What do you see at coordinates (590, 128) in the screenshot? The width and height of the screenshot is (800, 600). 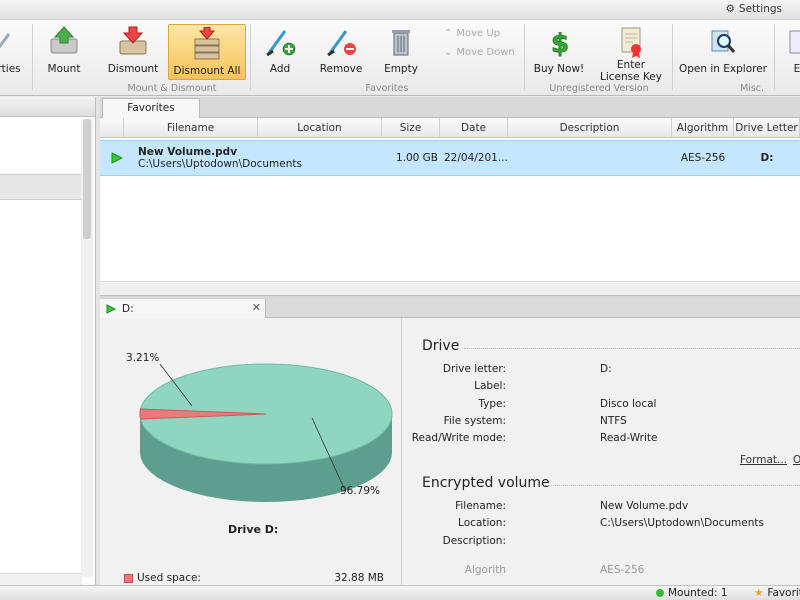 I see `column-header-description: Description` at bounding box center [590, 128].